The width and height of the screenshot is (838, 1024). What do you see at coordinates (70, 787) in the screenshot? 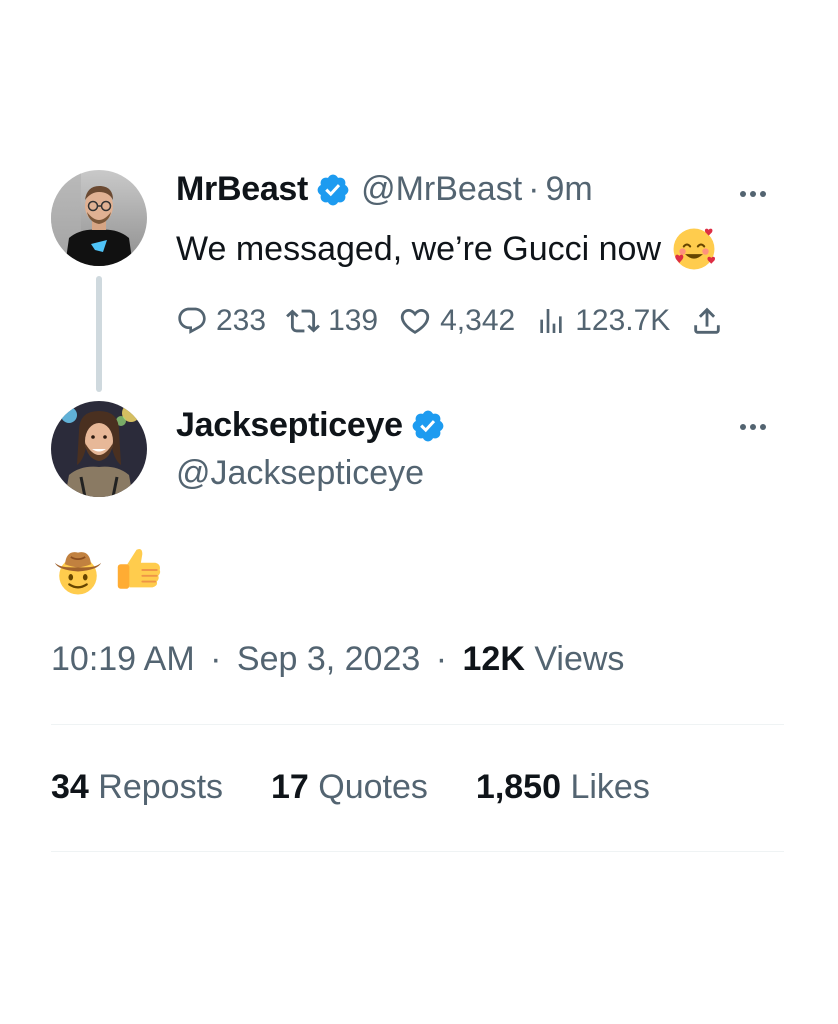
I see `reposts-count: 34` at bounding box center [70, 787].